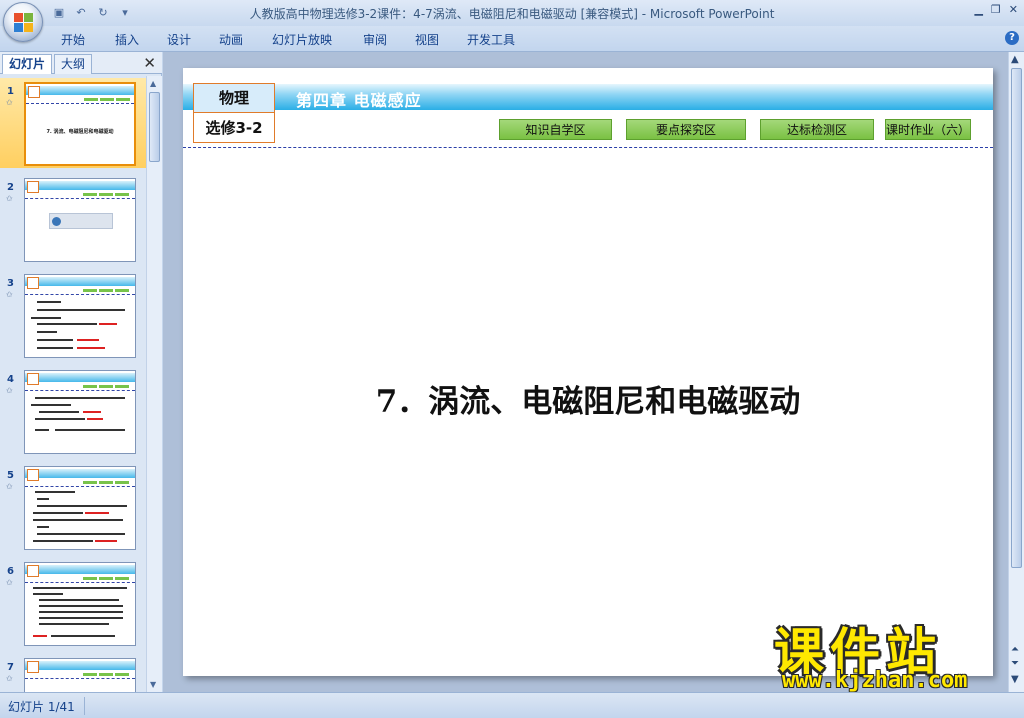  What do you see at coordinates (10, 187) in the screenshot?
I see `thumb-number: 2` at bounding box center [10, 187].